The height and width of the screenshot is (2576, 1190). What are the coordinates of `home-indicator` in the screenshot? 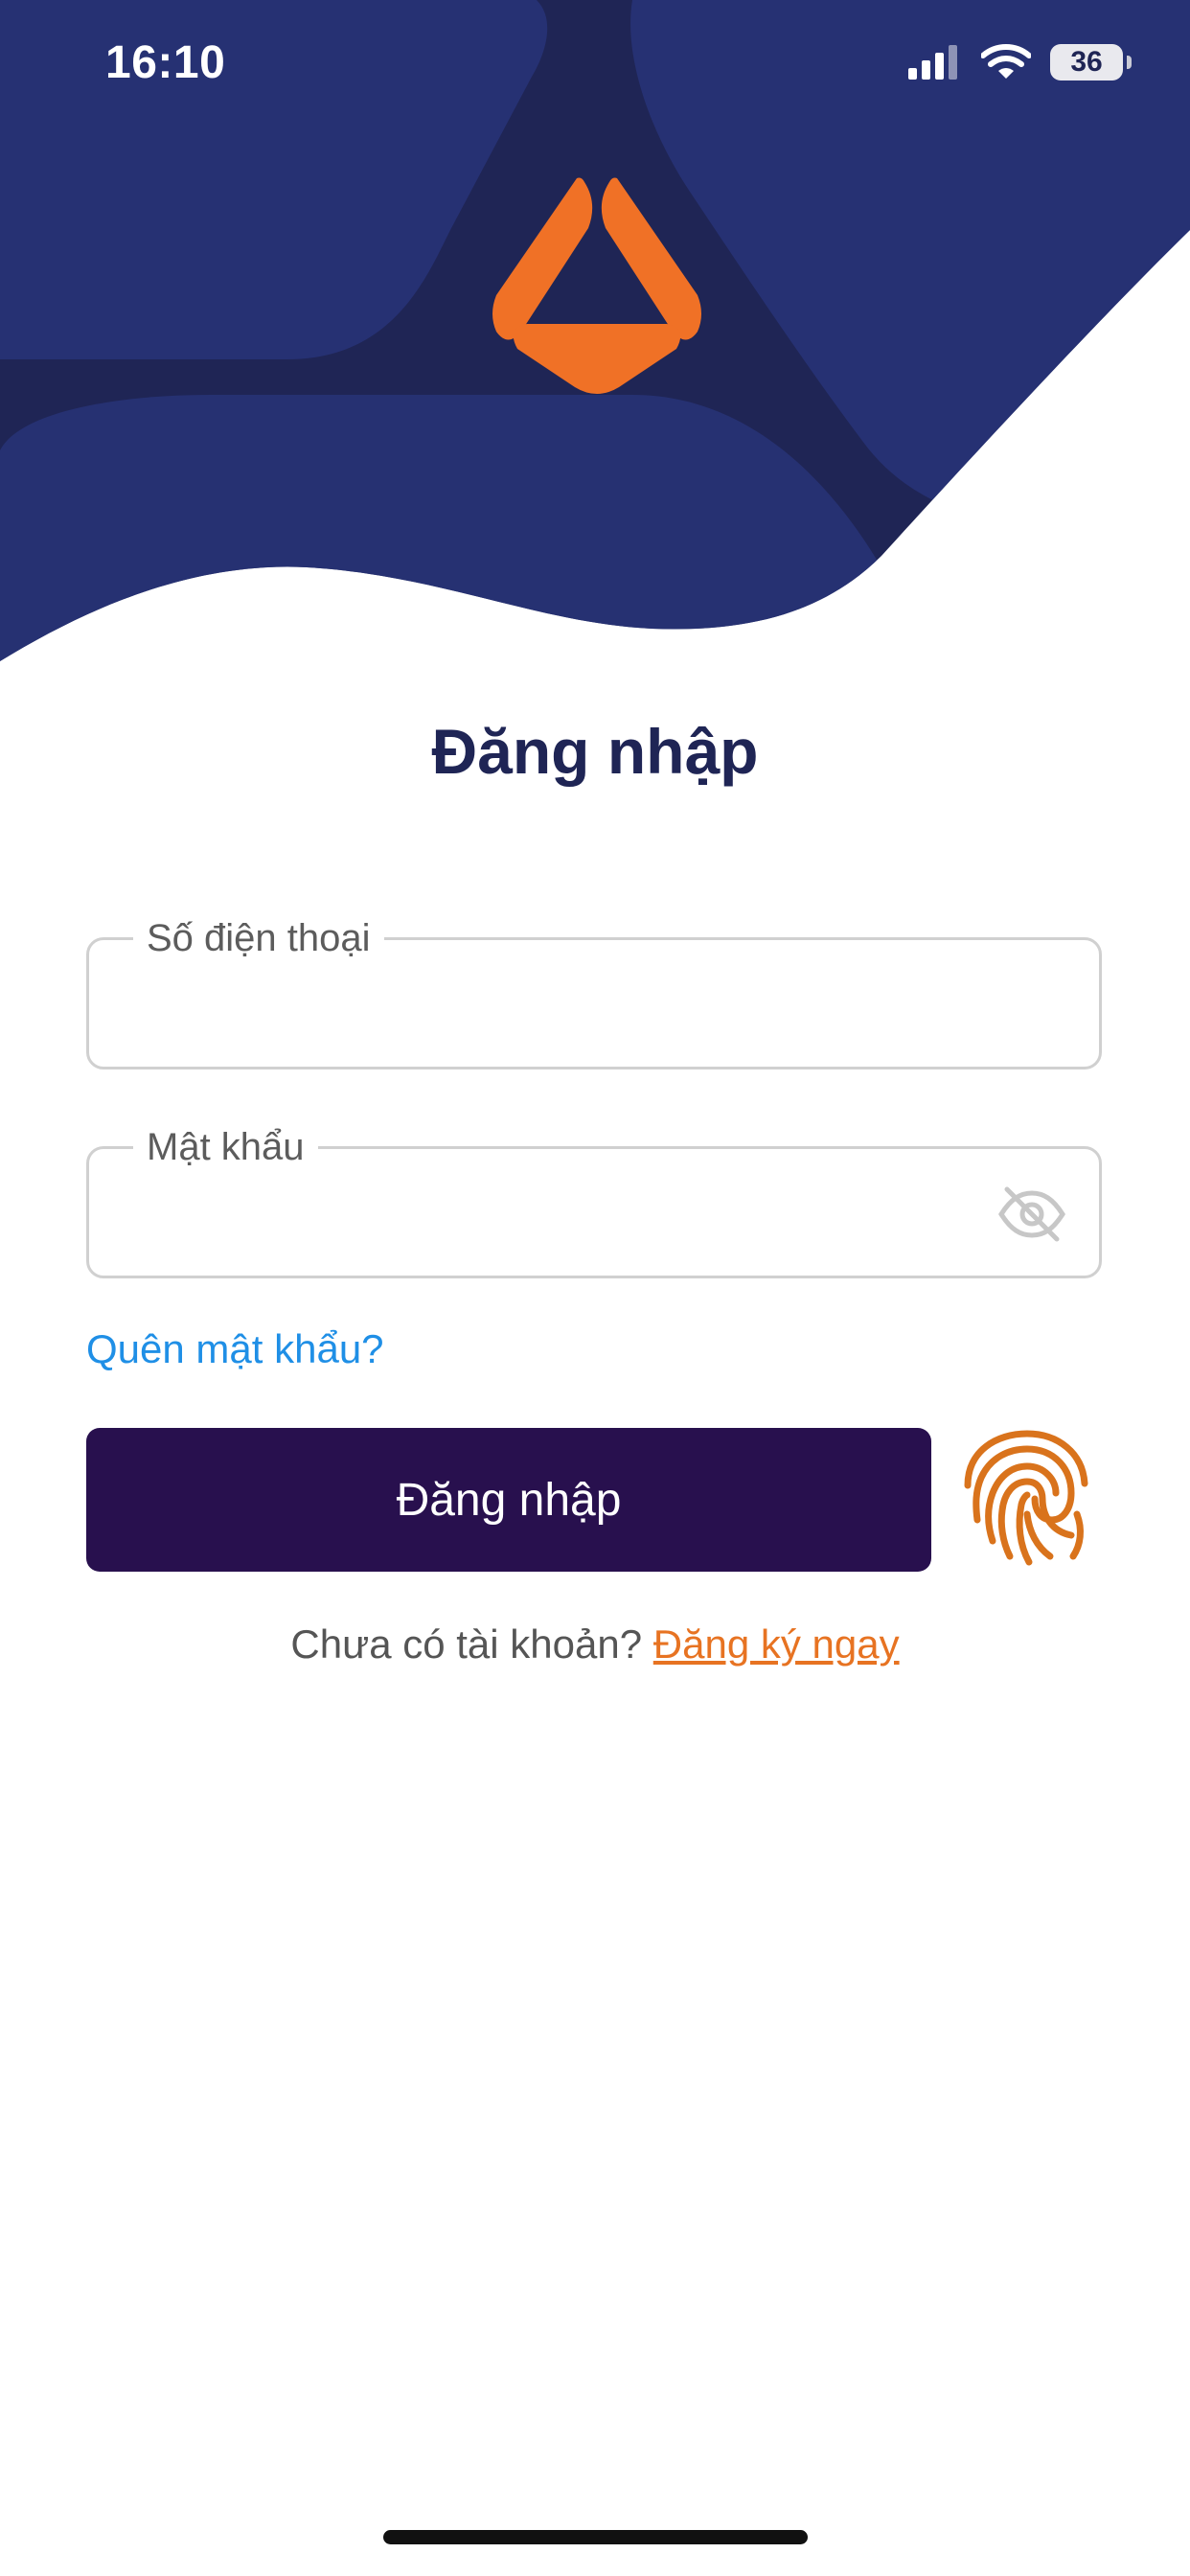 It's located at (595, 2537).